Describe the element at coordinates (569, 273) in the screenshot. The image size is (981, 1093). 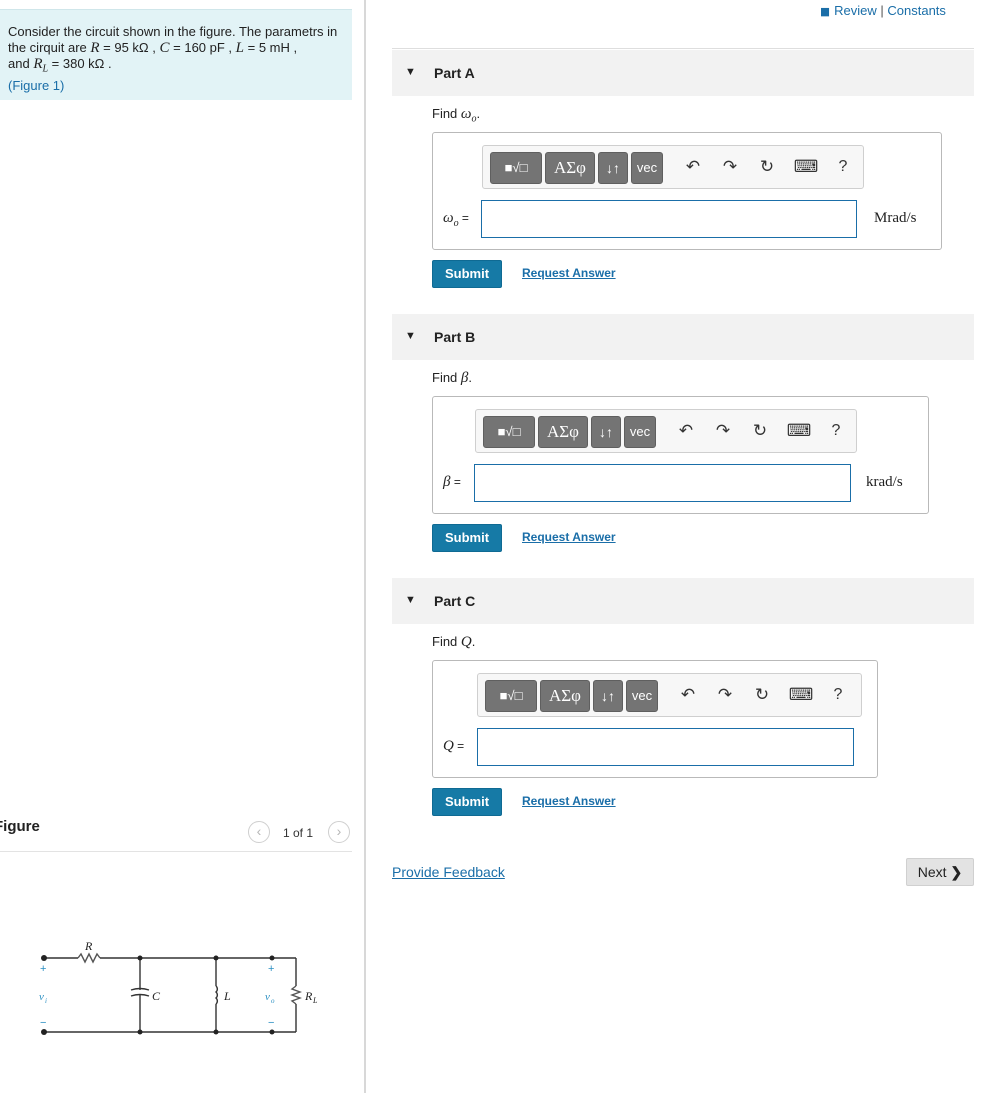
I see `part-a-request-answer-link: Request Answer` at that location.